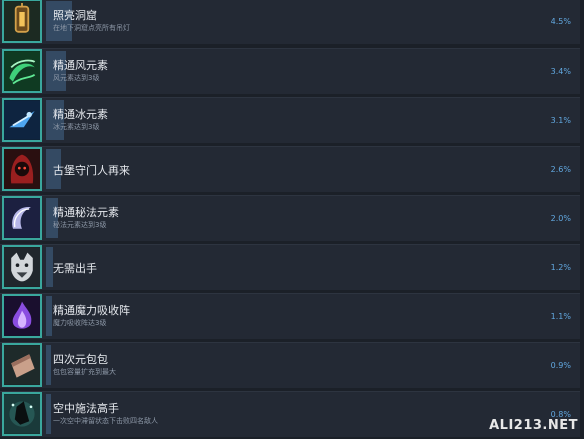 The width and height of the screenshot is (584, 439). I want to click on achievement-percent: 1.2%, so click(560, 267).